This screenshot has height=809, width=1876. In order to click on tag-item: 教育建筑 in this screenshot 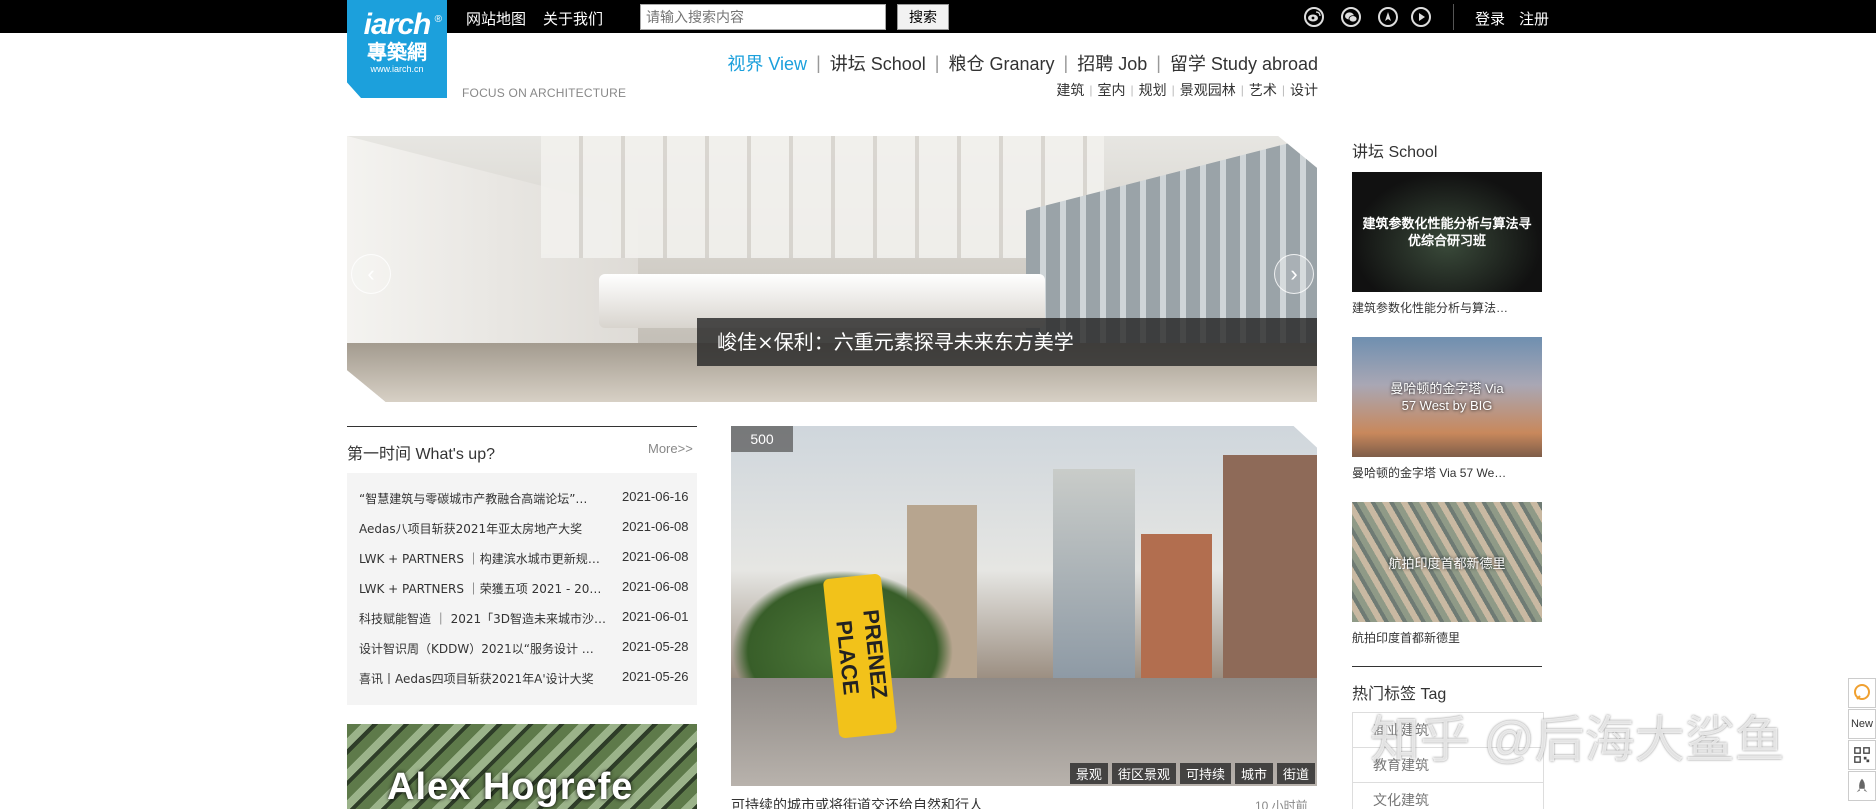, I will do `click(1448, 765)`.